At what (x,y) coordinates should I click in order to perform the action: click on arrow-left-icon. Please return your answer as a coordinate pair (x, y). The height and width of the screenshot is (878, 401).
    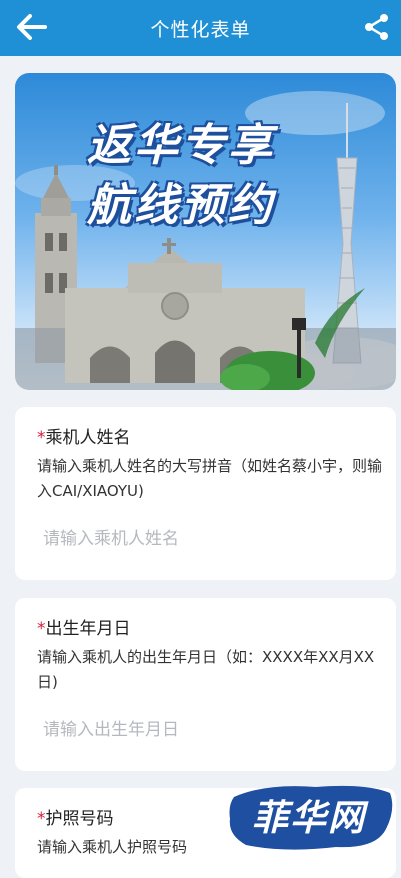
    Looking at the image, I should click on (31, 27).